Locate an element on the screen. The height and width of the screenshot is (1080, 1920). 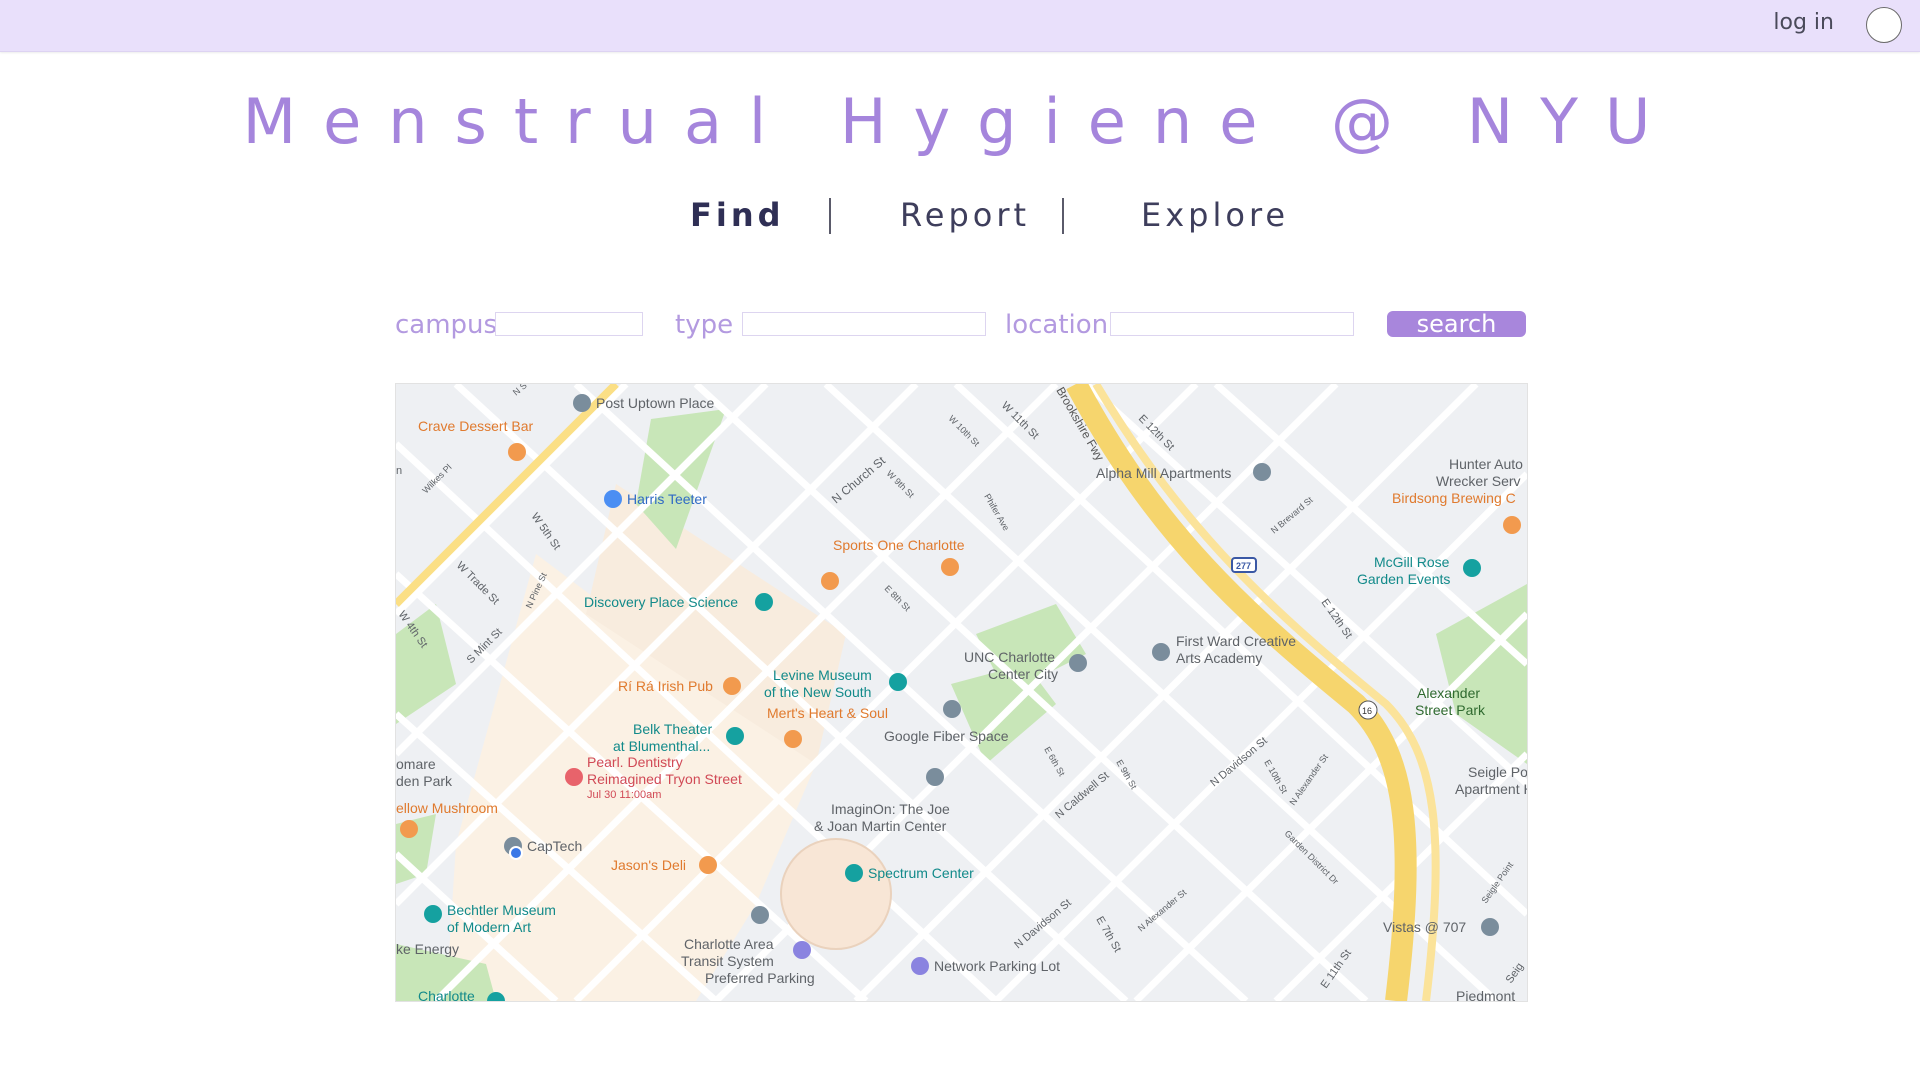
dentist-pin-icon is located at coordinates (574, 777).